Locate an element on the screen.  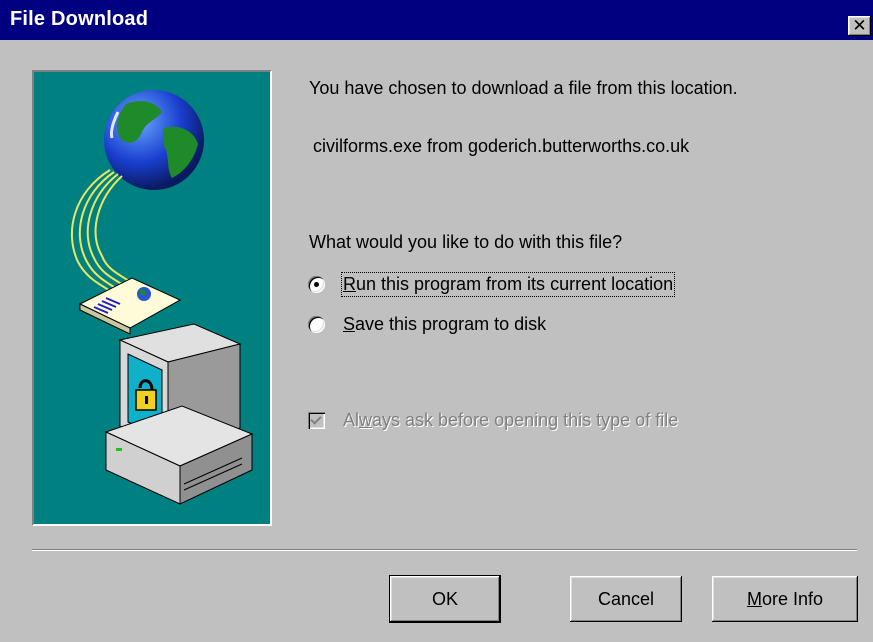
more-info-button: More Info is located at coordinates (785, 599).